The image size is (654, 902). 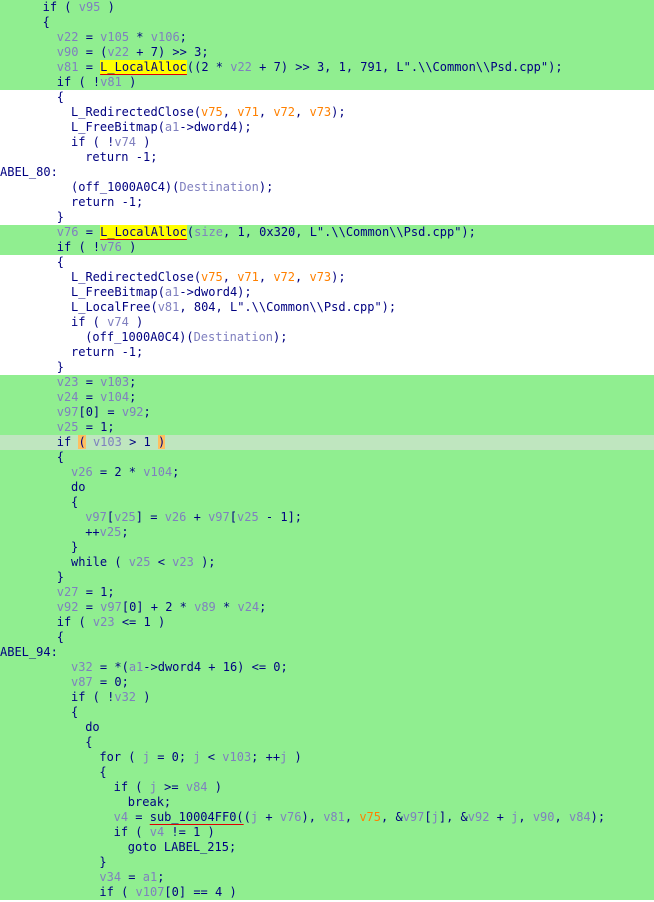 What do you see at coordinates (349, 232) in the screenshot?
I see `code-token: , 1, 0x320, L".\\Common\\Psd.cpp");` at bounding box center [349, 232].